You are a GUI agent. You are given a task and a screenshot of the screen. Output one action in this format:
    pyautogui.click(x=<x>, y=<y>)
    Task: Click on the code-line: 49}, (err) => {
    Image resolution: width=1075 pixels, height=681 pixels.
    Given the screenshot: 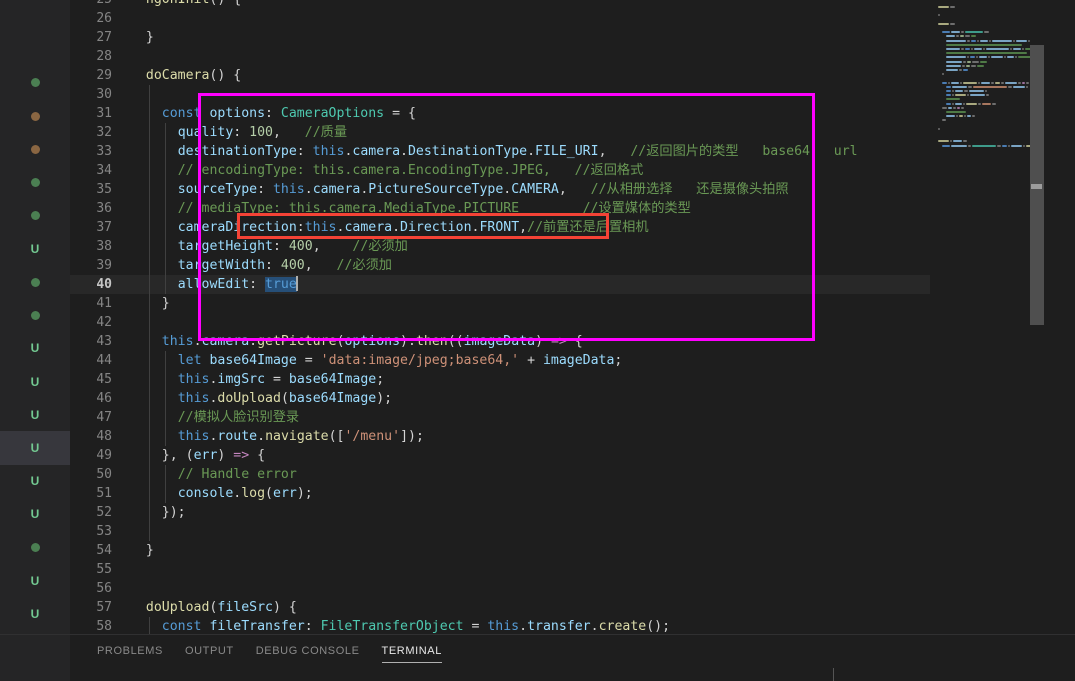 What is the action you would take?
    pyautogui.click(x=537, y=455)
    